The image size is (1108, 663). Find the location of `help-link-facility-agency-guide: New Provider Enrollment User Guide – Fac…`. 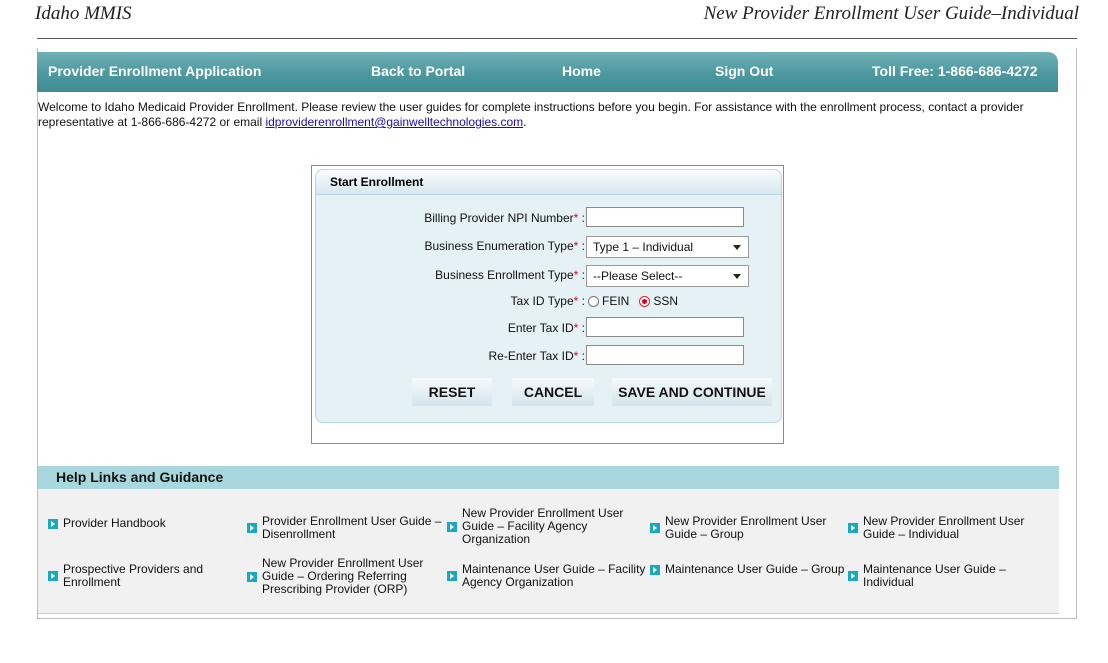

help-link-facility-agency-guide: New Provider Enrollment User Guide – Fac… is located at coordinates (547, 526).